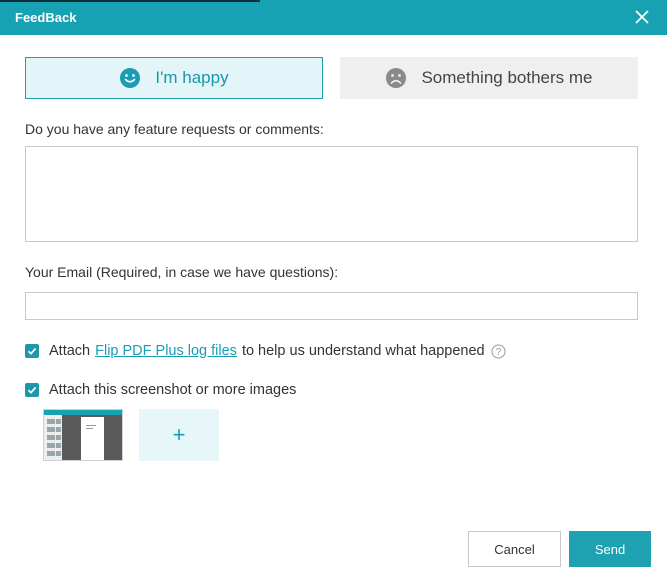 This screenshot has width=667, height=572. I want to click on log-files-link: Flip PDF Plus log files, so click(166, 351).